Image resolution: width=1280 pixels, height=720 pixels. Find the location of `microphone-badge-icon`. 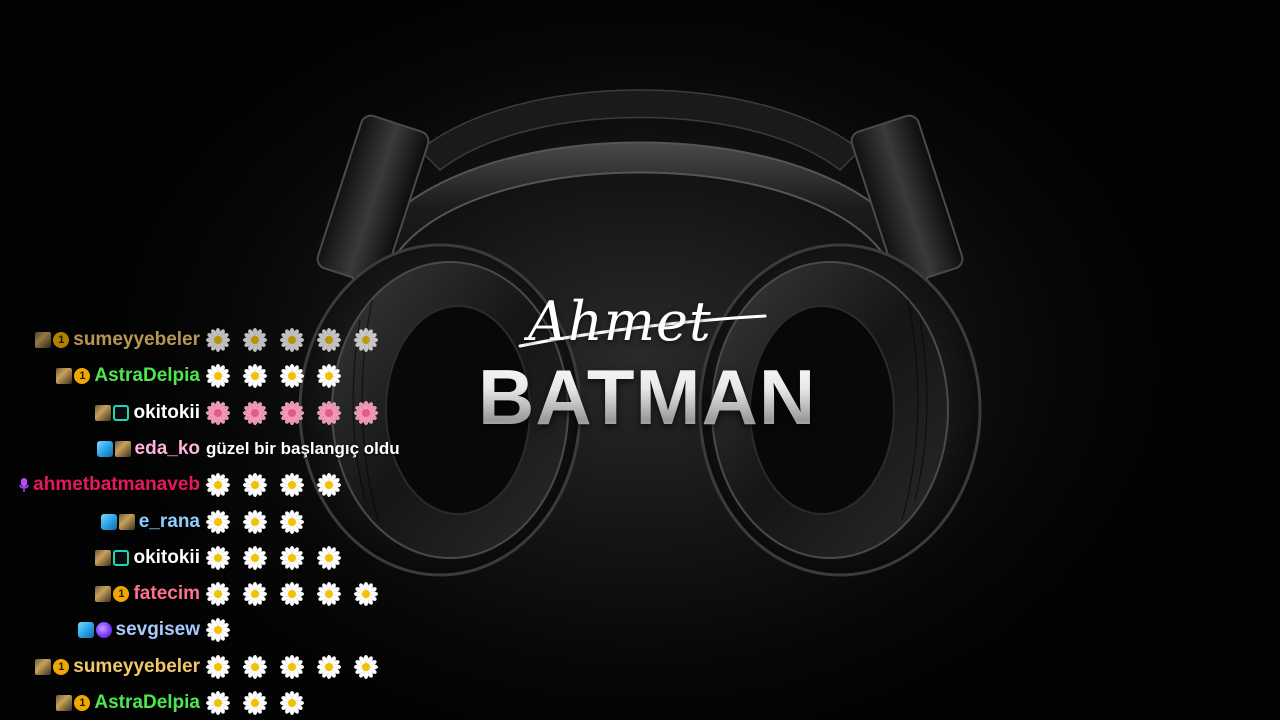

microphone-badge-icon is located at coordinates (24, 485).